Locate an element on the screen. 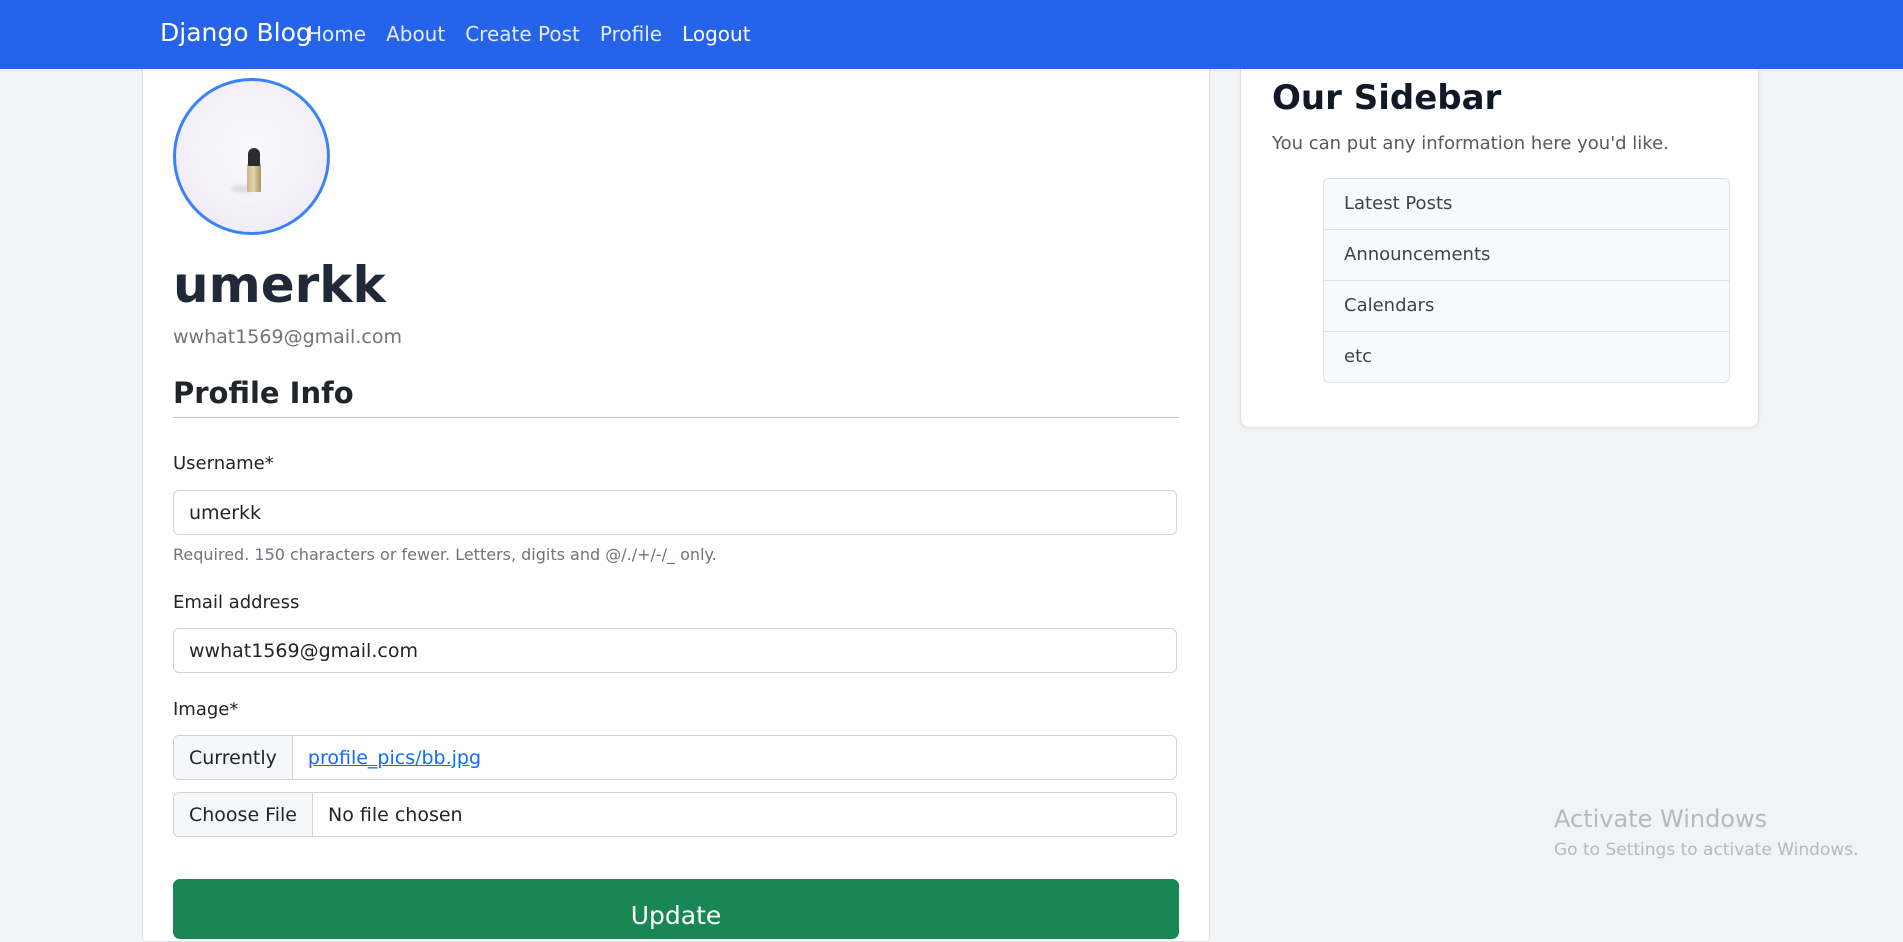  profile-username: umerkk is located at coordinates (279, 285).